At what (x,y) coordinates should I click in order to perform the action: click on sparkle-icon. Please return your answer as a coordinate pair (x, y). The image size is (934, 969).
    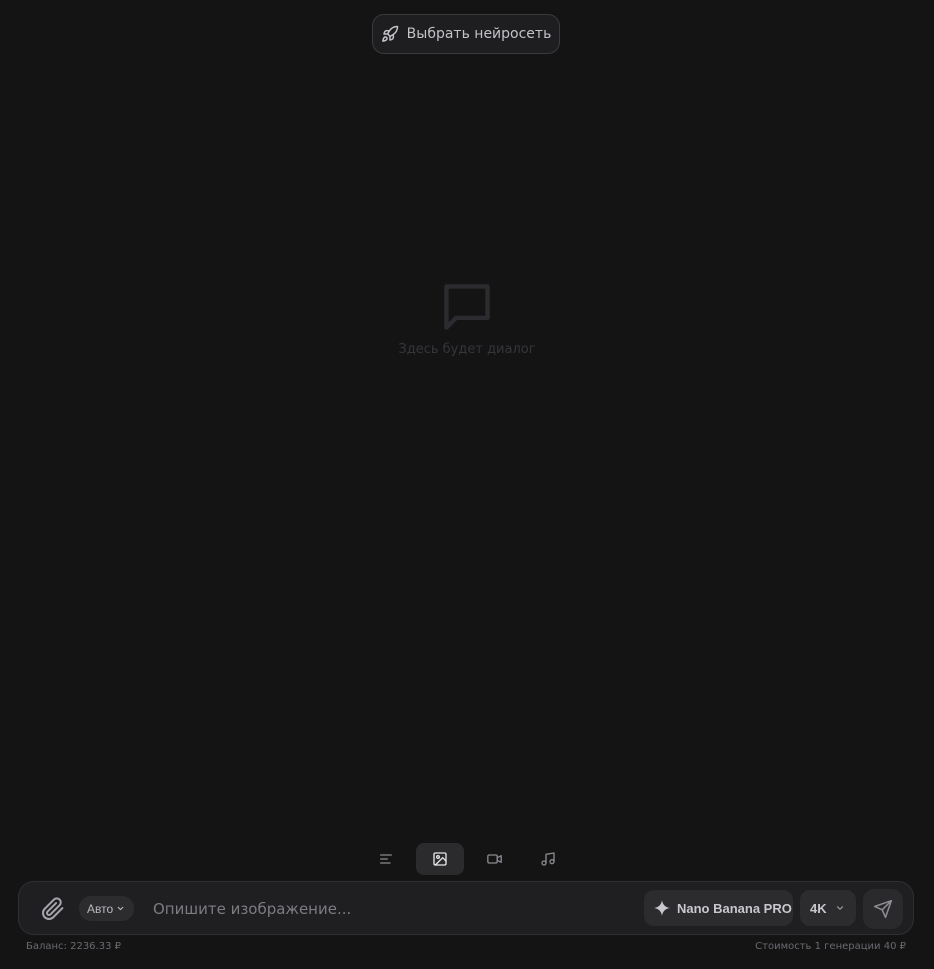
    Looking at the image, I should click on (662, 908).